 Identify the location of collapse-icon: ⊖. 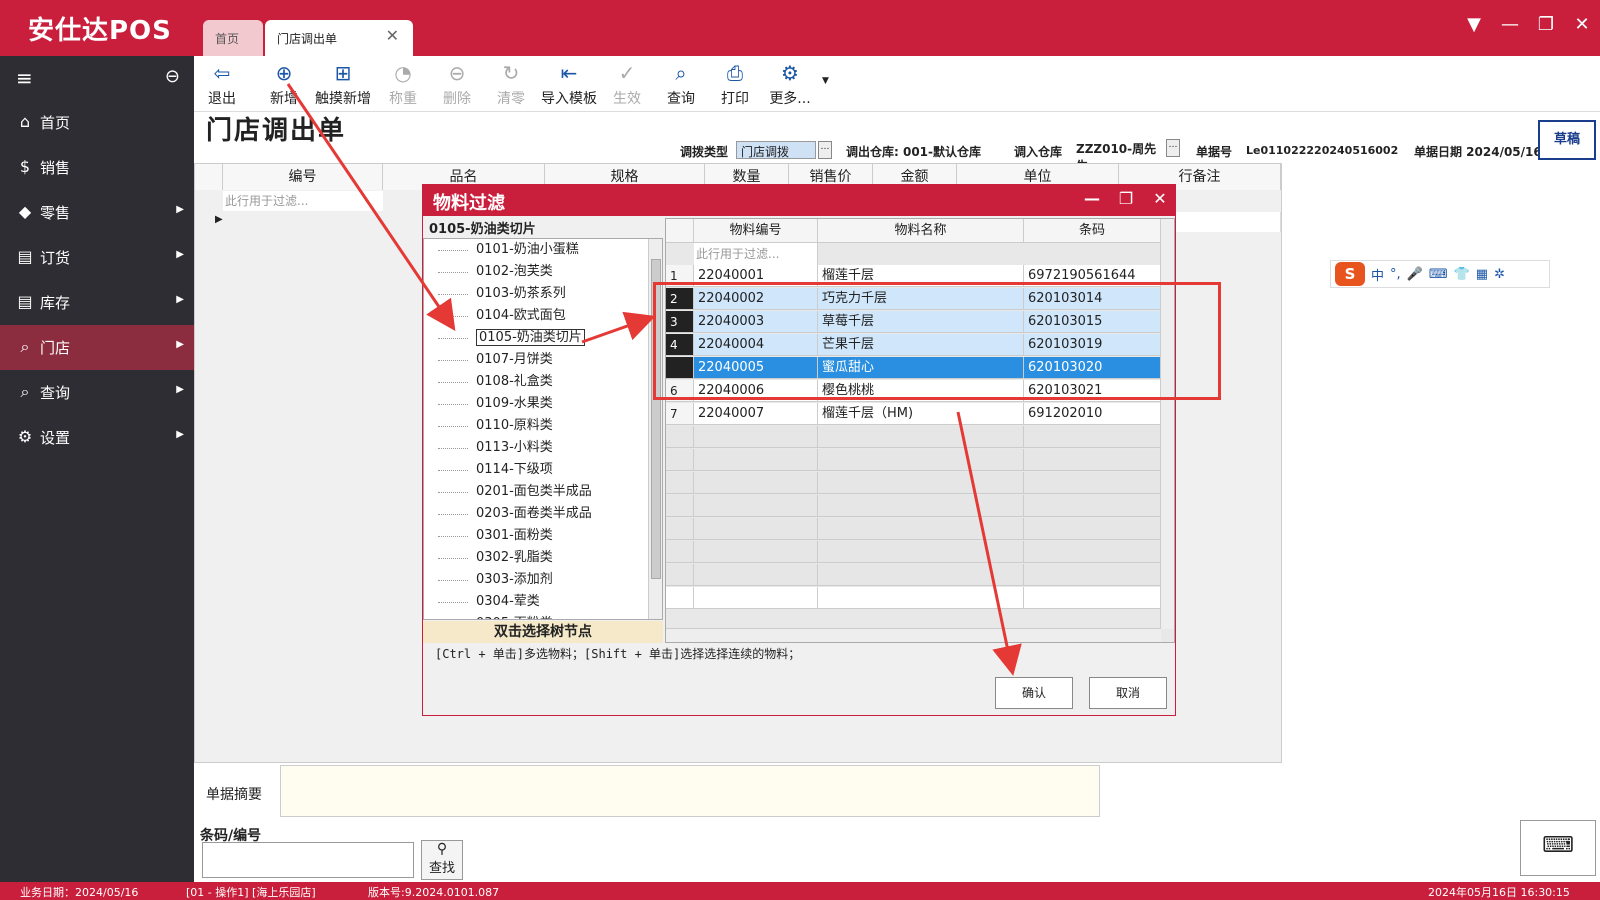
(172, 76).